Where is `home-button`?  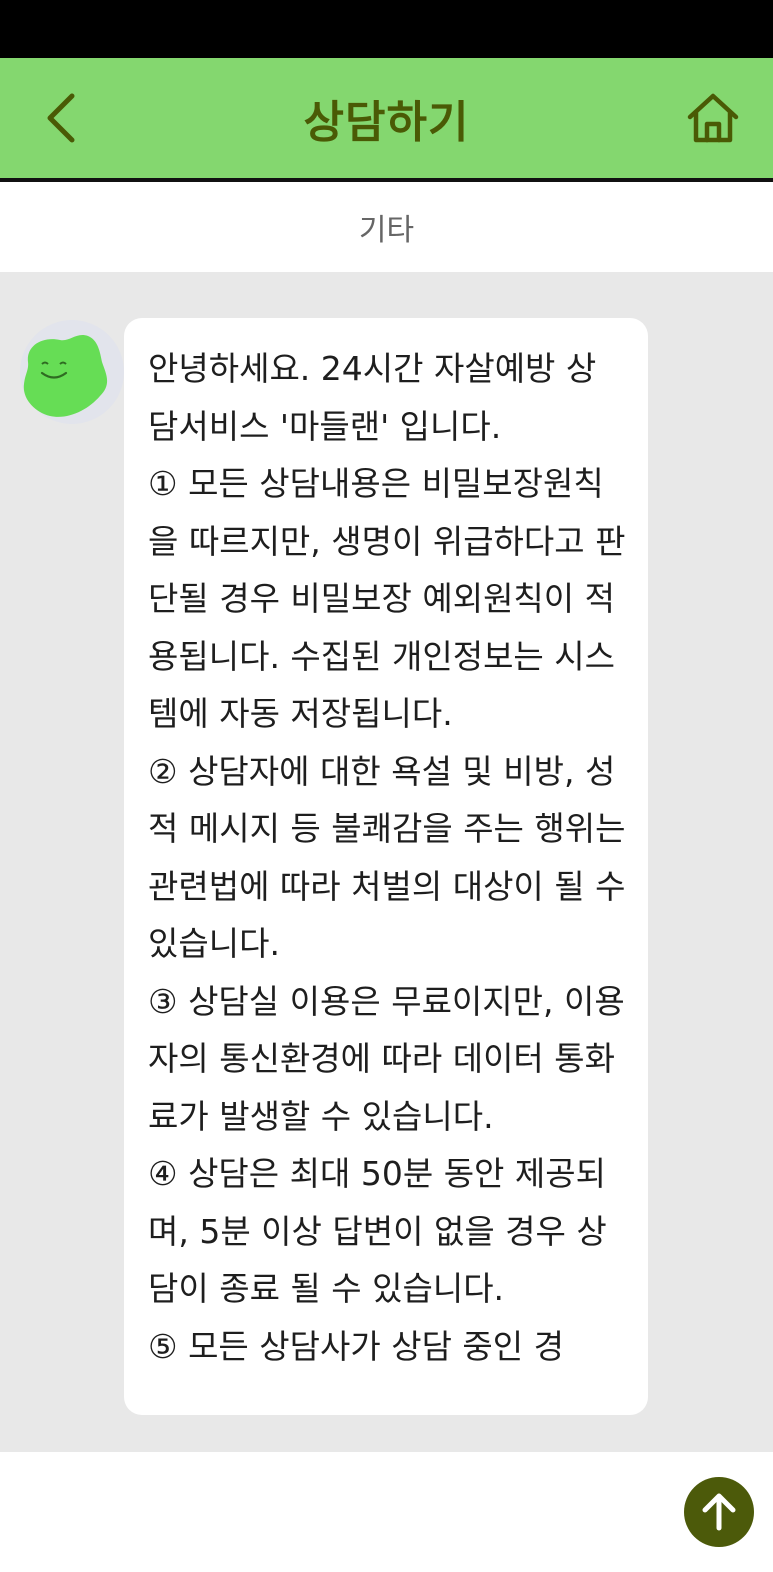 home-button is located at coordinates (713, 118).